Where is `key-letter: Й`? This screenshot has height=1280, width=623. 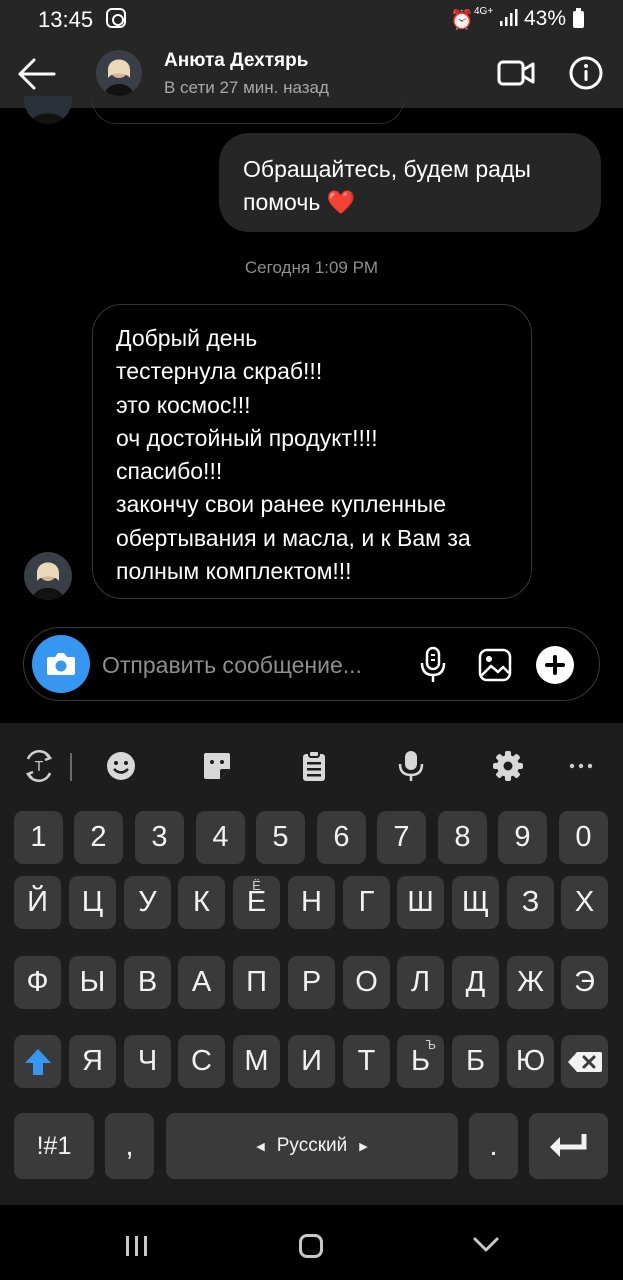
key-letter: Й is located at coordinates (37, 902).